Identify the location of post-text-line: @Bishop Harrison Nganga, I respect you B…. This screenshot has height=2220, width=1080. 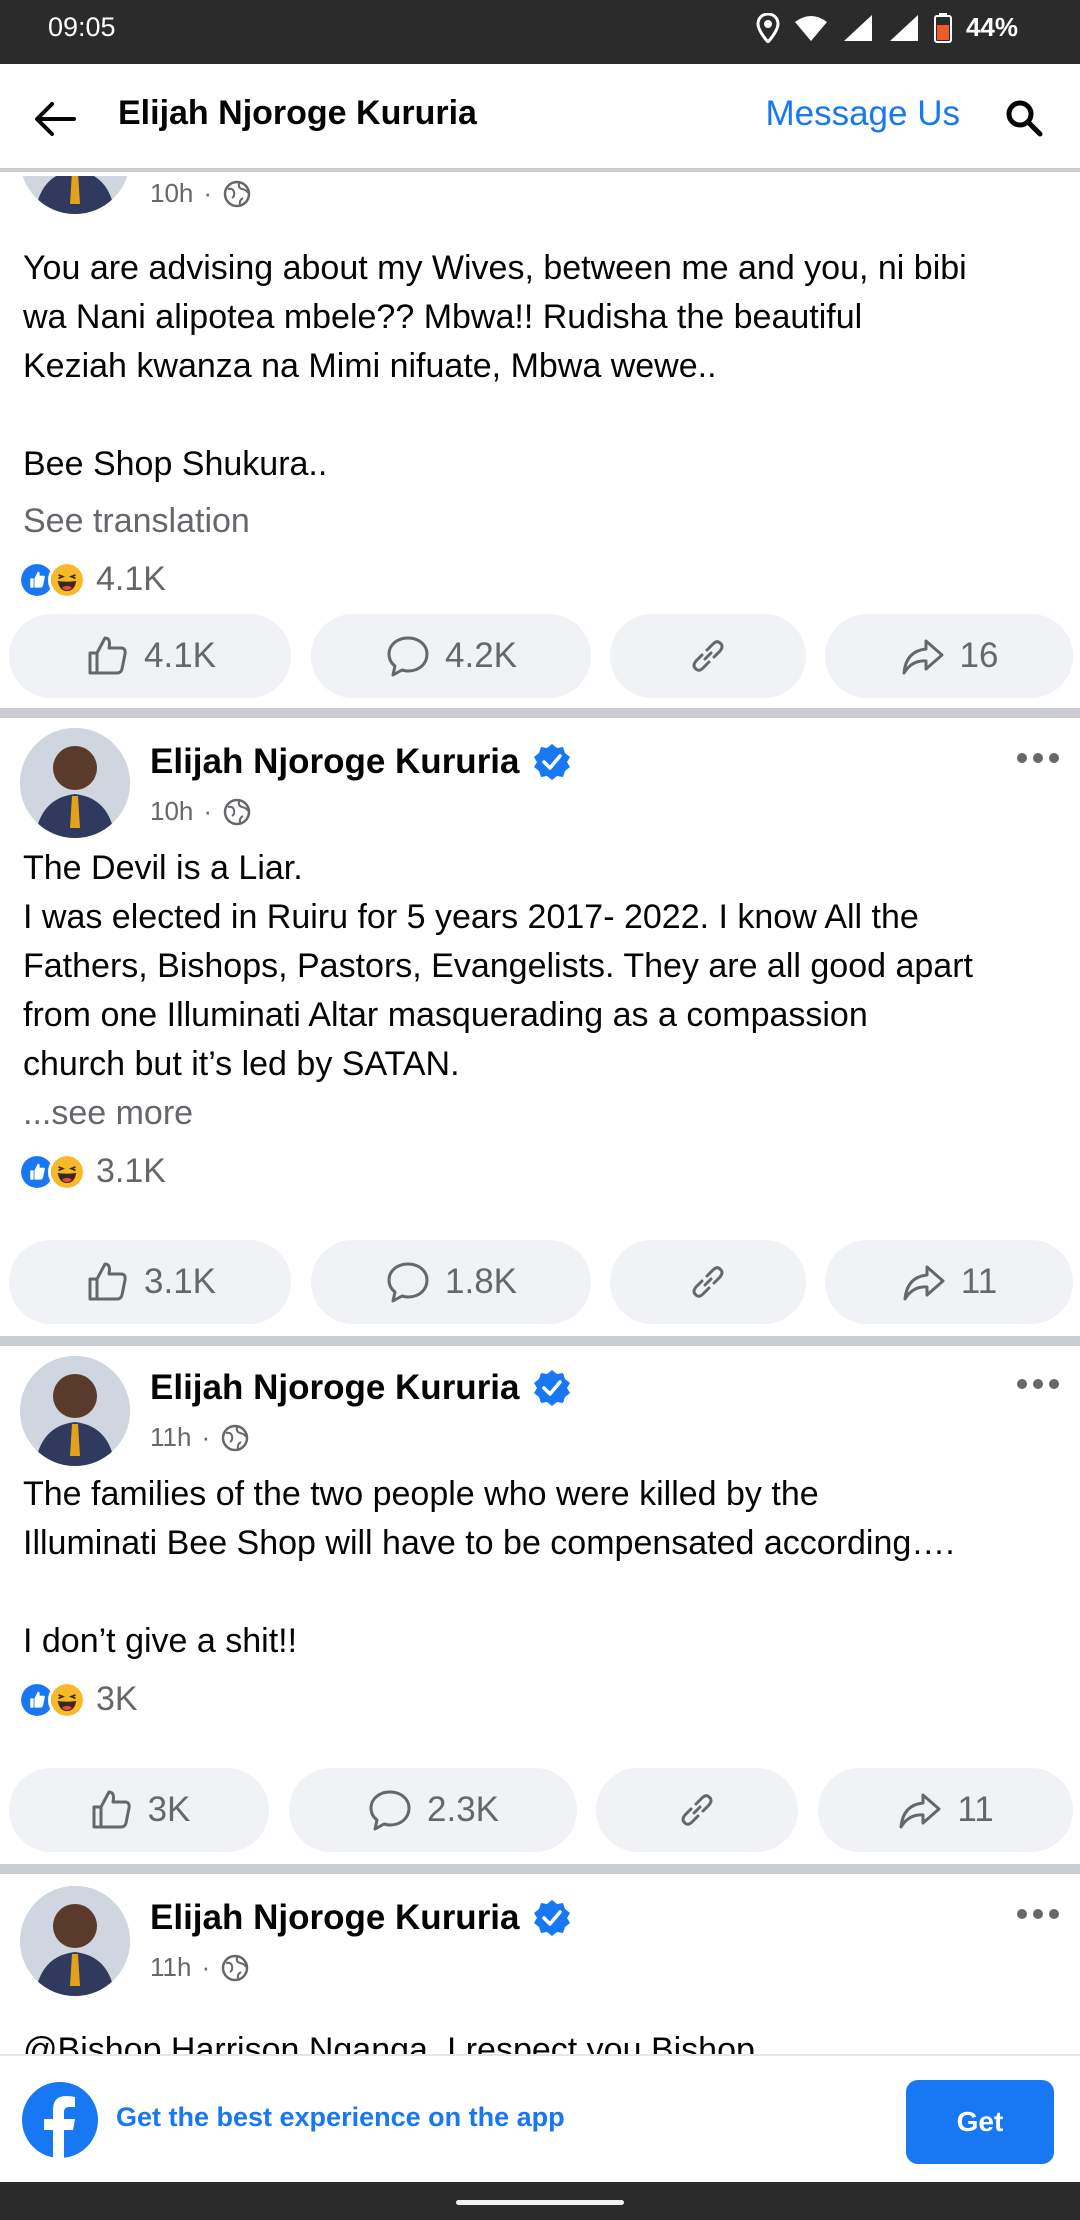
(389, 2042).